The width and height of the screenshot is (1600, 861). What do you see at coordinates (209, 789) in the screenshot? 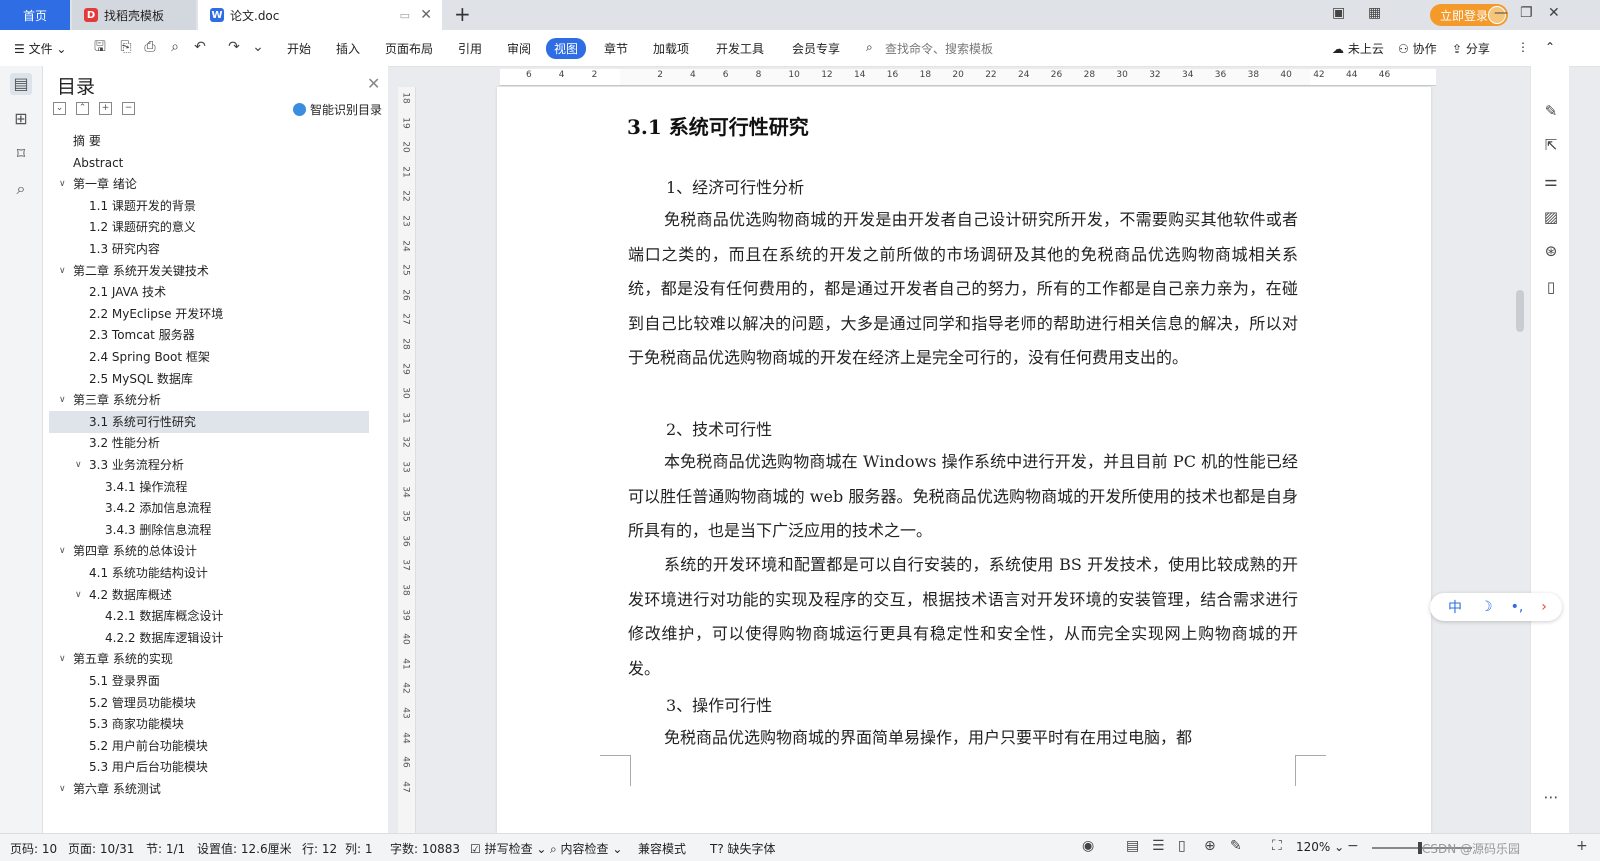
I see `toc-item: ∨ 第六章 系统测试` at bounding box center [209, 789].